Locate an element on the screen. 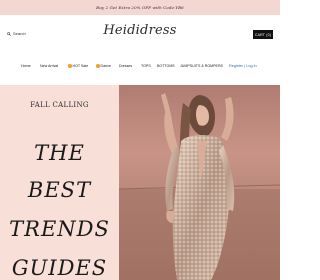 The height and width of the screenshot is (280, 320). site-logo: Heididress is located at coordinates (140, 30).